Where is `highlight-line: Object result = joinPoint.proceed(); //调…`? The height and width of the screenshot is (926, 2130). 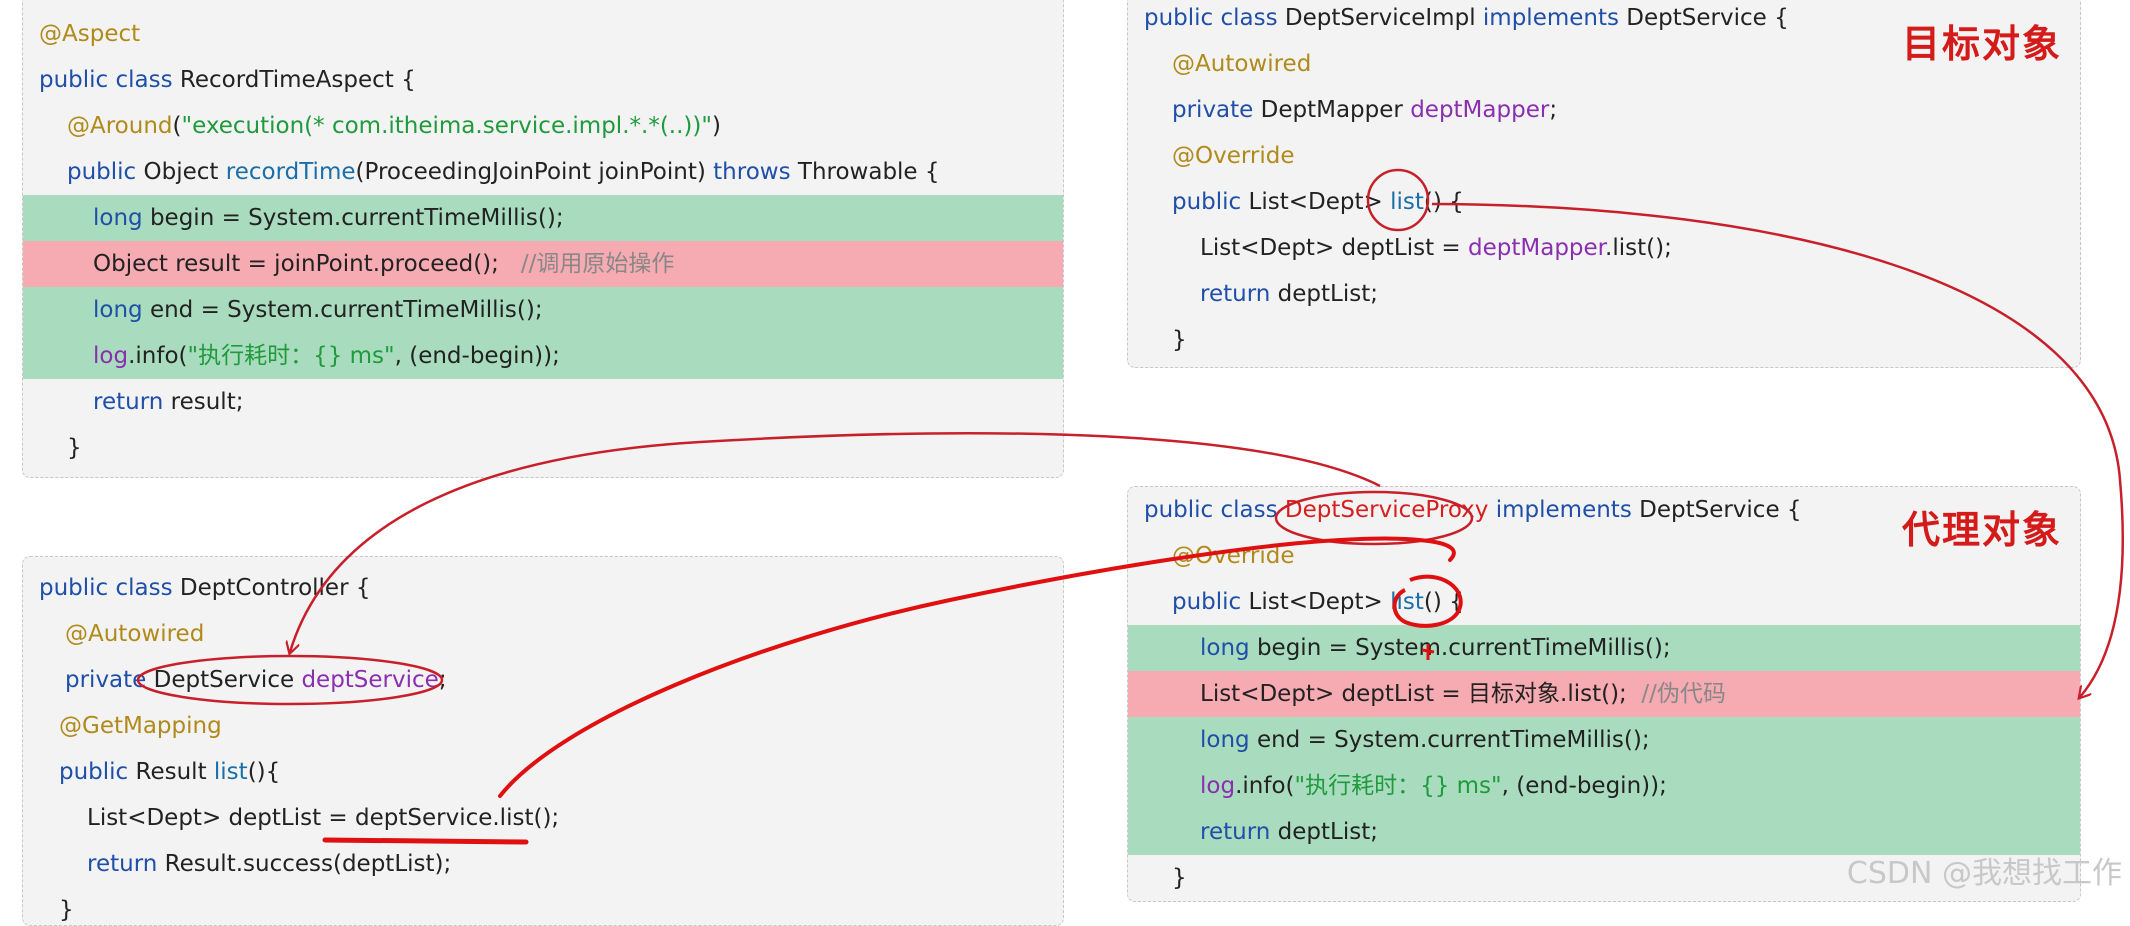
highlight-line: Object result = joinPoint.proceed(); //调… is located at coordinates (543, 264).